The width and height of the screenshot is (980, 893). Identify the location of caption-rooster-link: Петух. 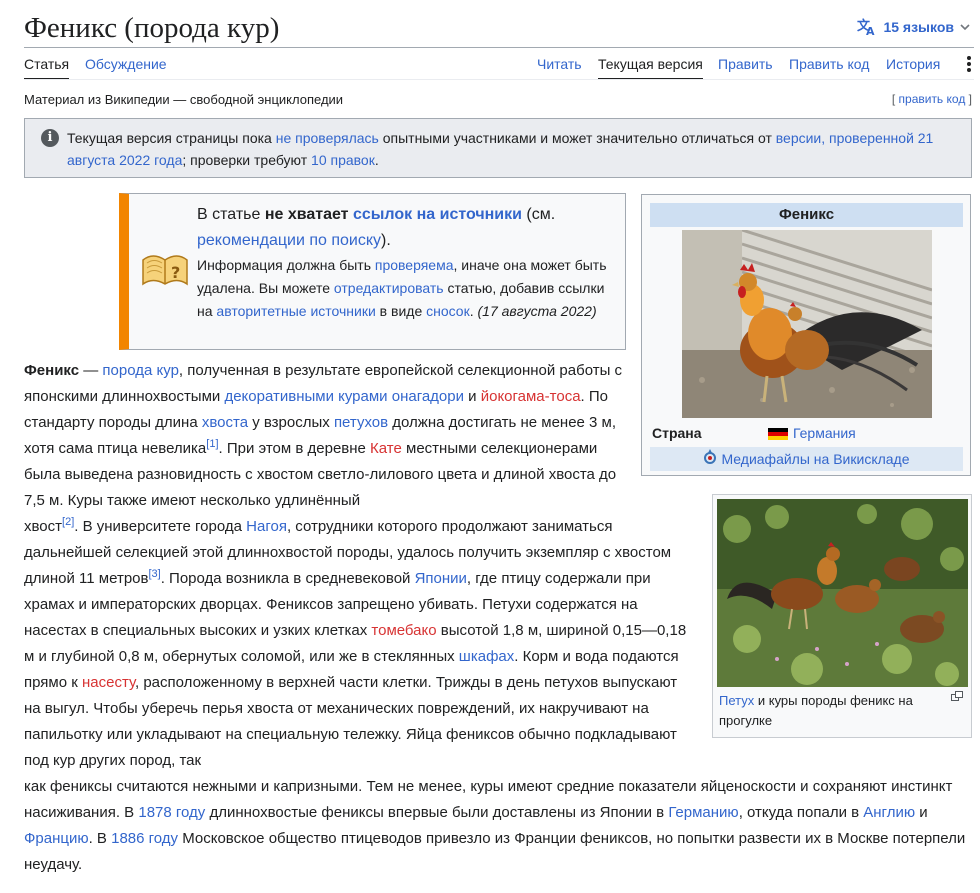
(736, 700).